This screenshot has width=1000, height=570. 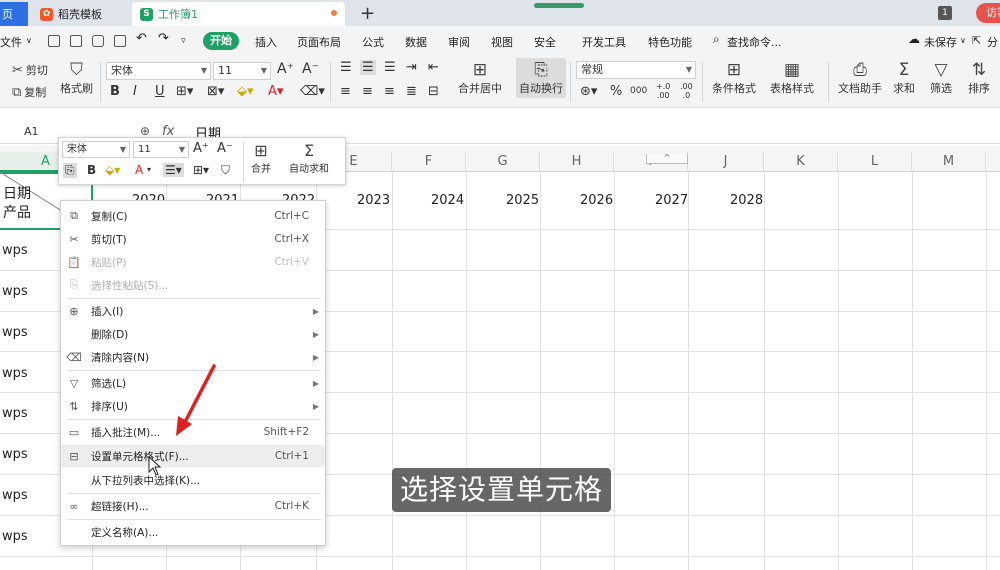 I want to click on column-header-h: H, so click(x=577, y=162).